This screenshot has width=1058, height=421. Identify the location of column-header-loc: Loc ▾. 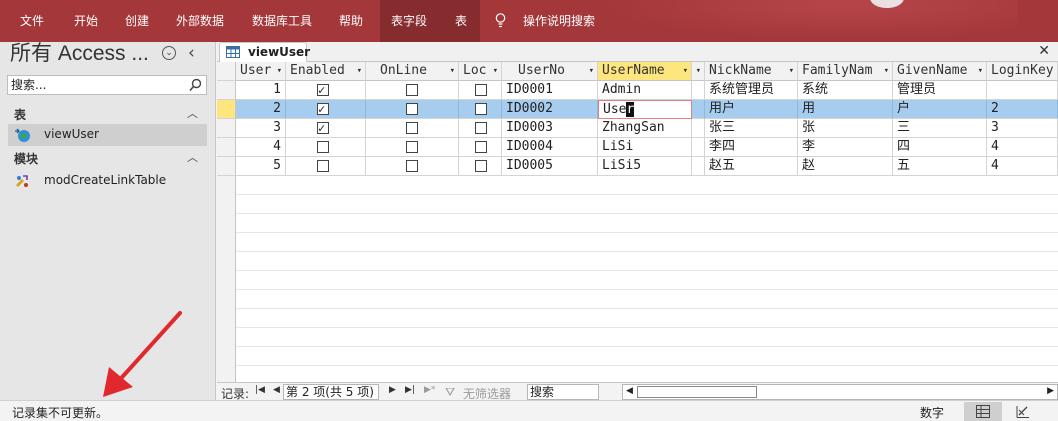
(480, 71).